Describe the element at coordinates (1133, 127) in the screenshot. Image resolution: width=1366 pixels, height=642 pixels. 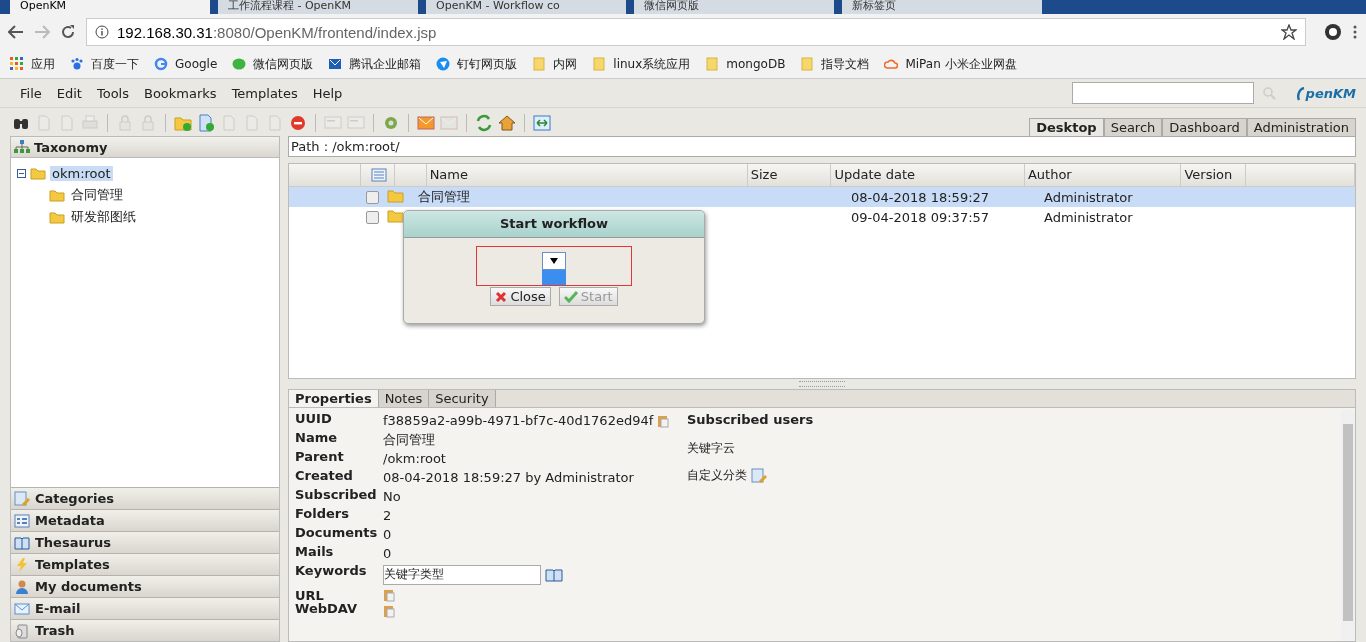
I see `workspace-tab: Search` at that location.